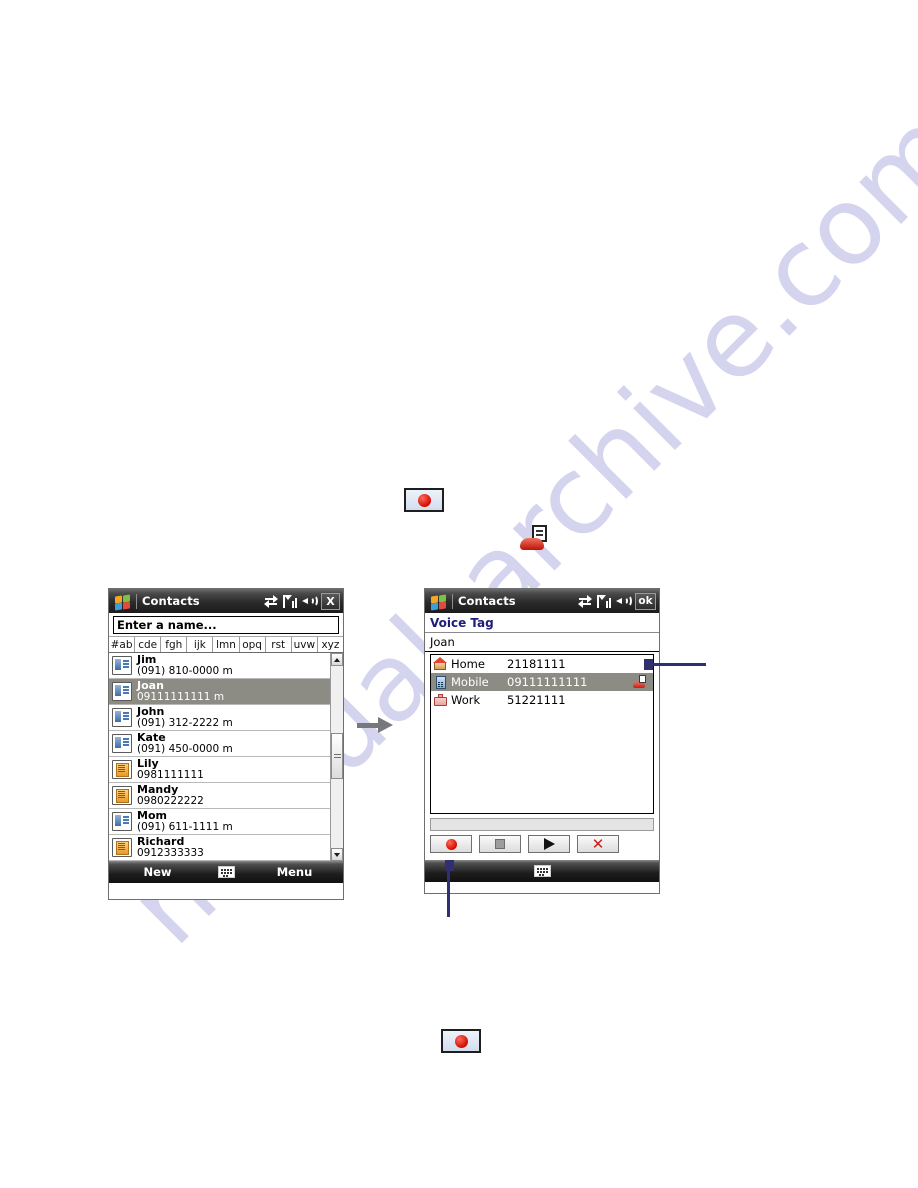 The height and width of the screenshot is (1188, 918). I want to click on scroll-up-icon, so click(337, 659).